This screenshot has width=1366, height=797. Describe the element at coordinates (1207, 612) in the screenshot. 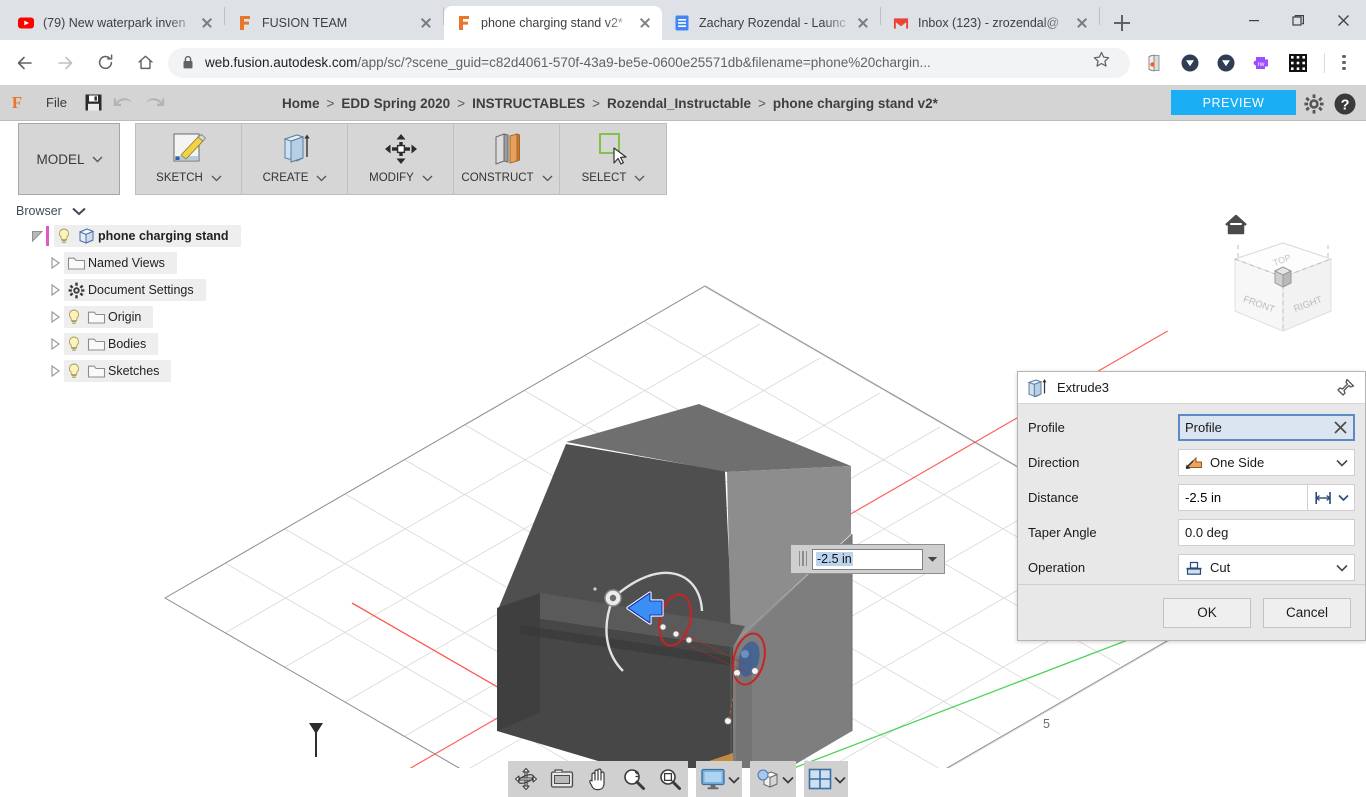

I see `ok-button: OK` at that location.